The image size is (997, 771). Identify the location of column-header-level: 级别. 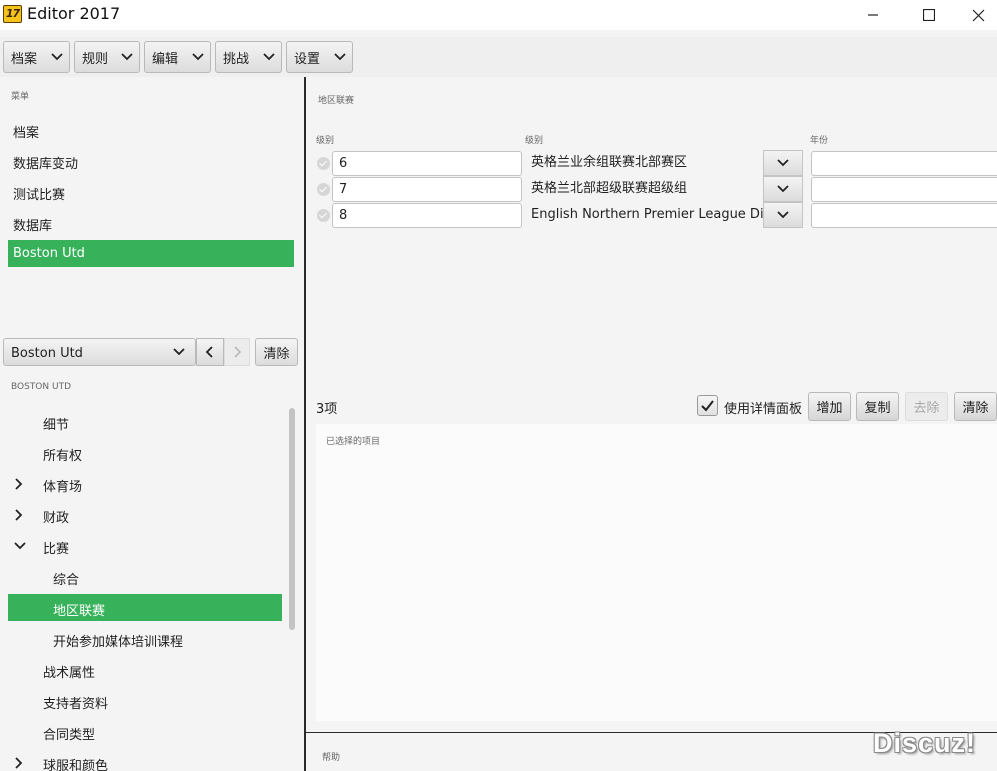
(325, 141).